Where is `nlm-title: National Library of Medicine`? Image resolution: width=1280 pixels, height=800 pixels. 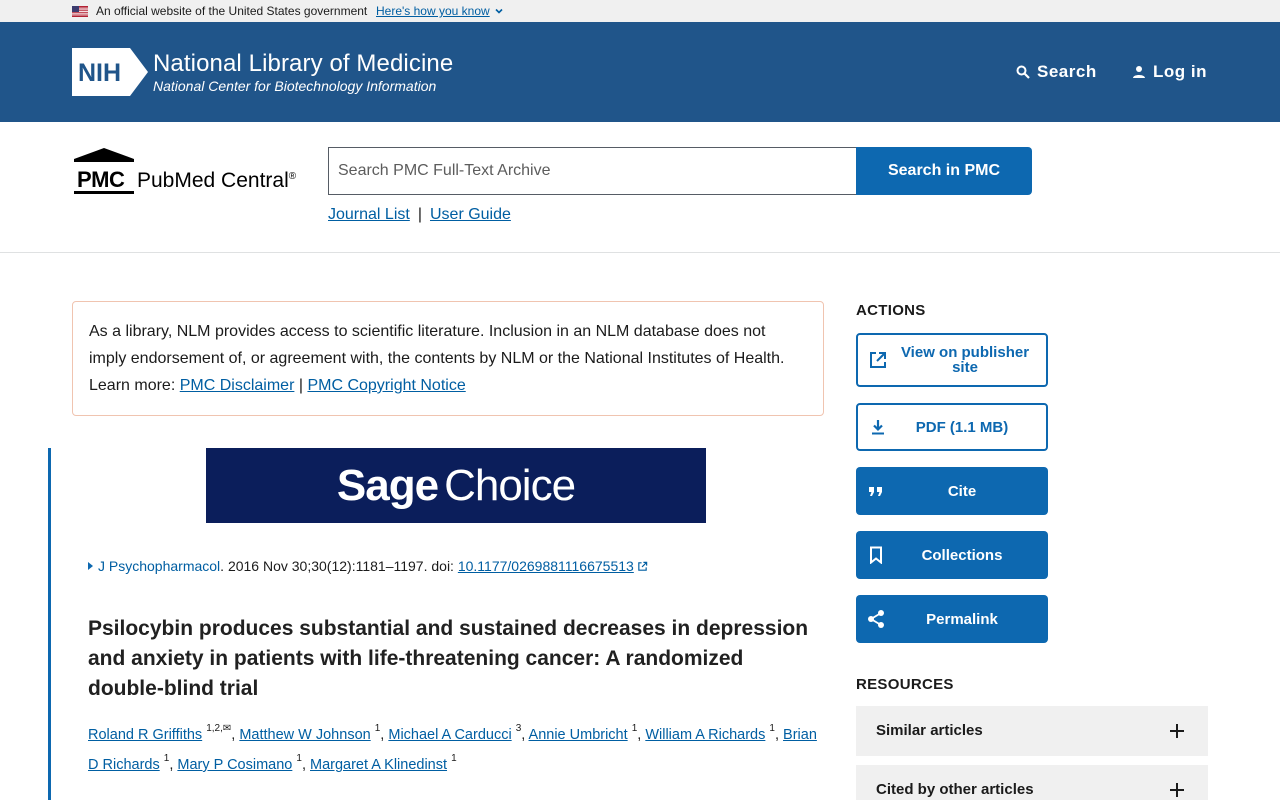
nlm-title: National Library of Medicine is located at coordinates (303, 64).